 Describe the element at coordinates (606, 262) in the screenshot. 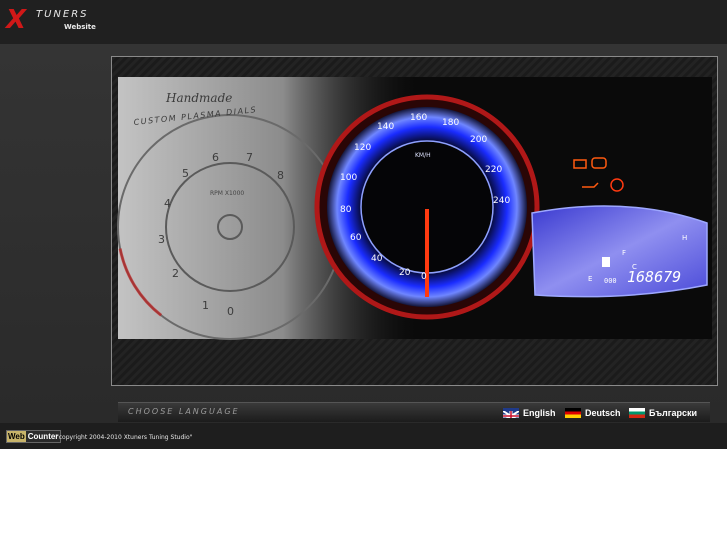

I see `fuel-pump-icon` at that location.